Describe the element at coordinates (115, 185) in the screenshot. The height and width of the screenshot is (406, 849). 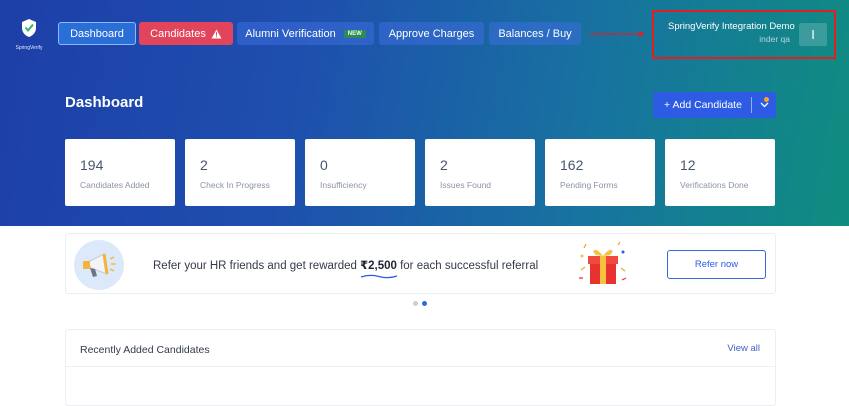
I see `stat-label: Candidates Added` at that location.